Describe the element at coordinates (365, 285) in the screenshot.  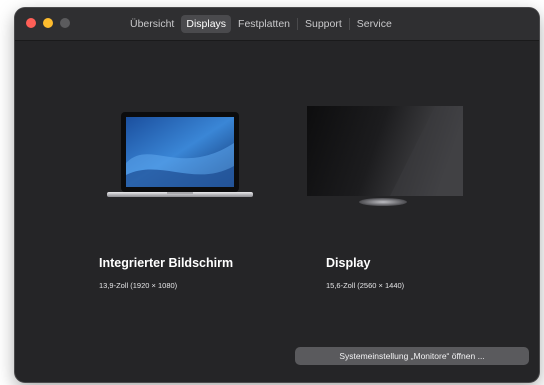
I see `display-resolution-external: 15,6-Zoll (2560 × 1440)` at that location.